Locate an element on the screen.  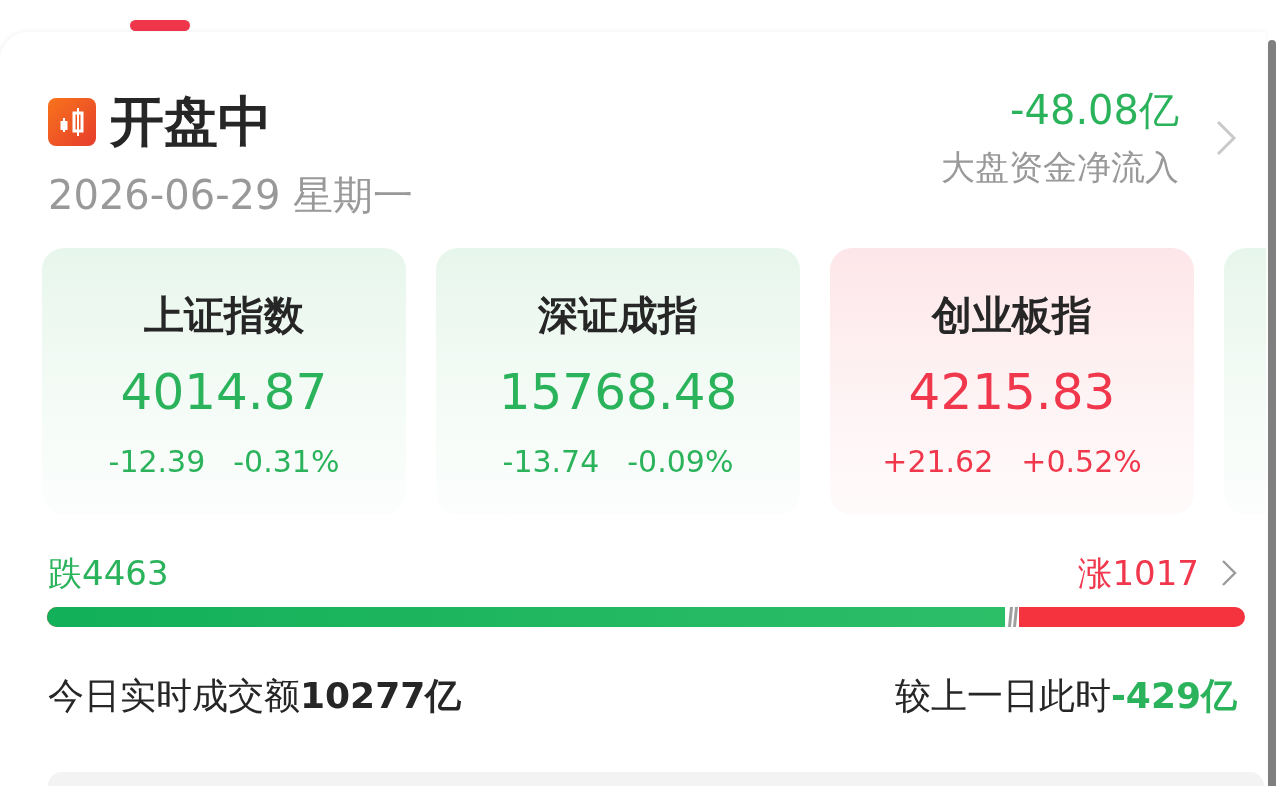
fund-flow-label: 大盘资金净流入 is located at coordinates (1060, 167).